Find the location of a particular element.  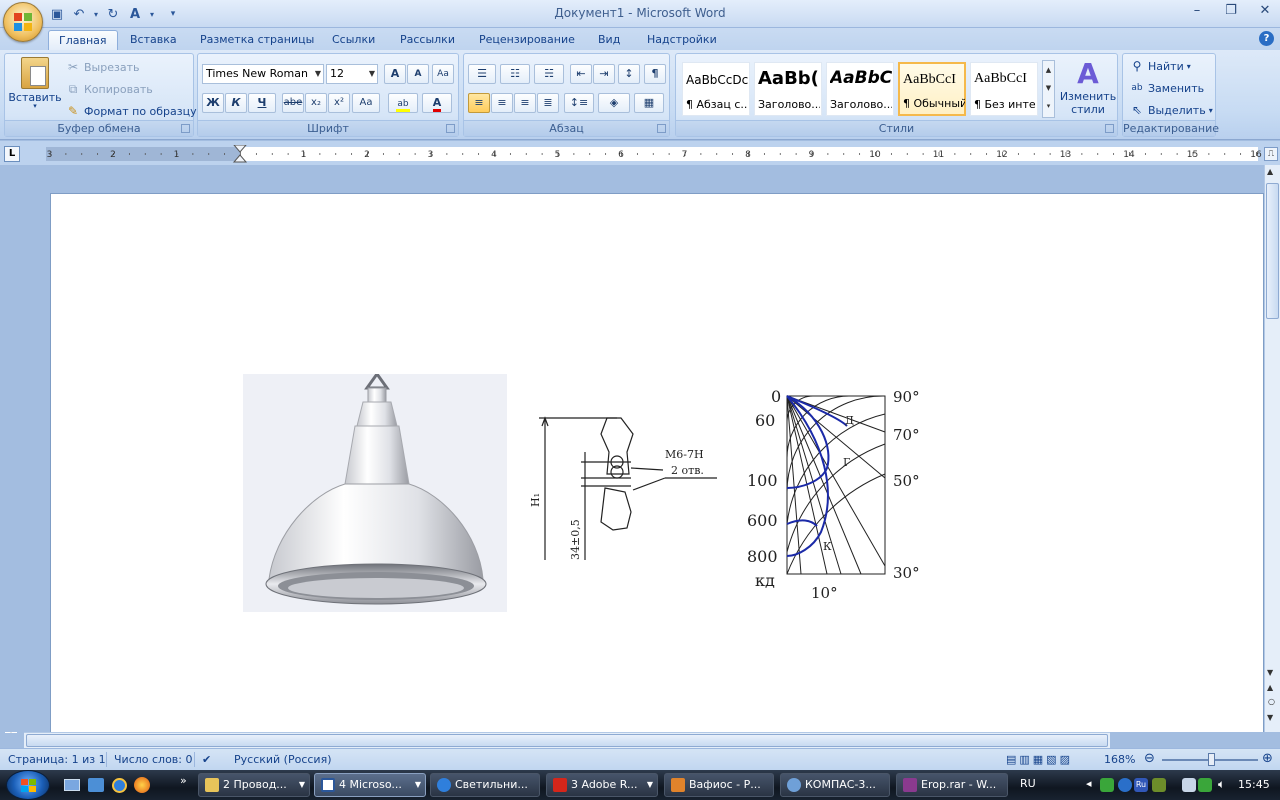

strikethrough-button: abe is located at coordinates (293, 103).